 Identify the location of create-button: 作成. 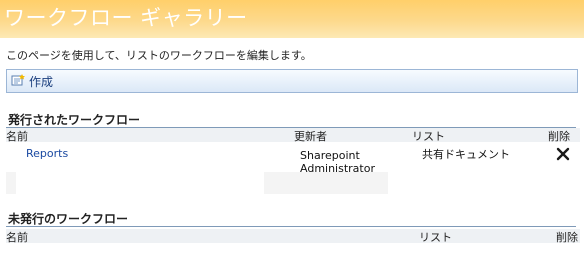
(32, 81).